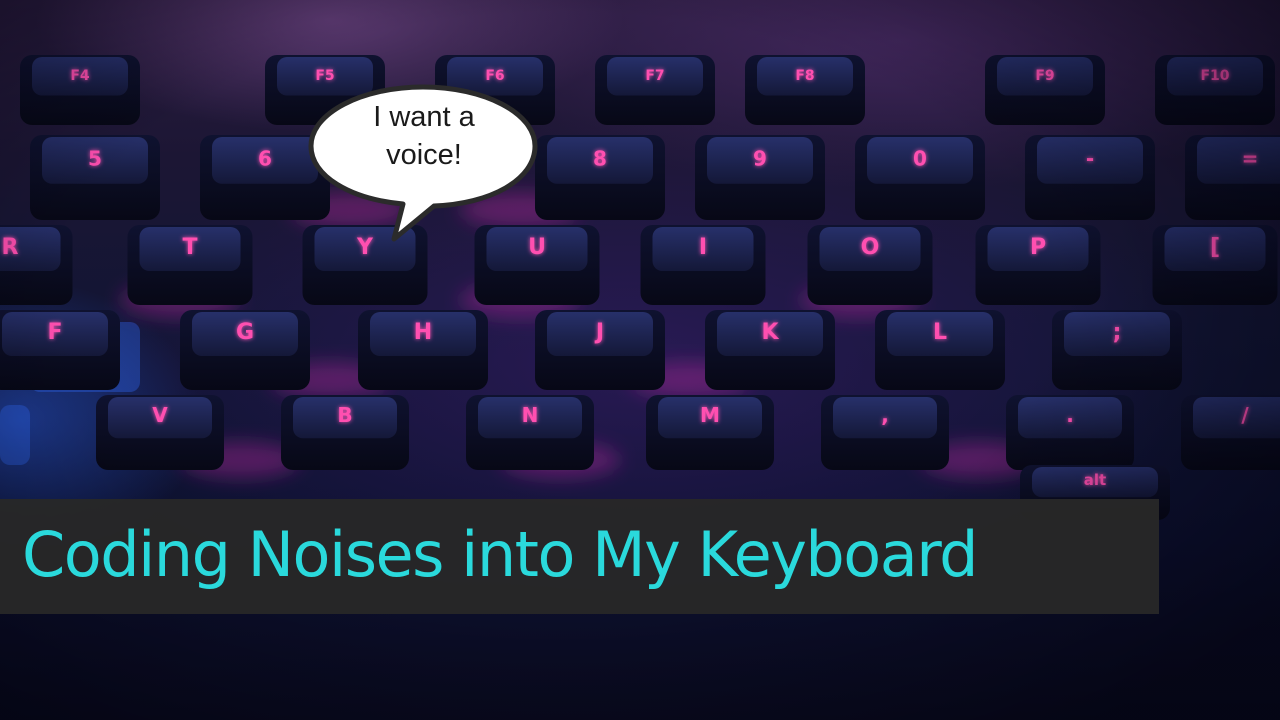 The width and height of the screenshot is (1280, 720). I want to click on key-legend: F, so click(54, 332).